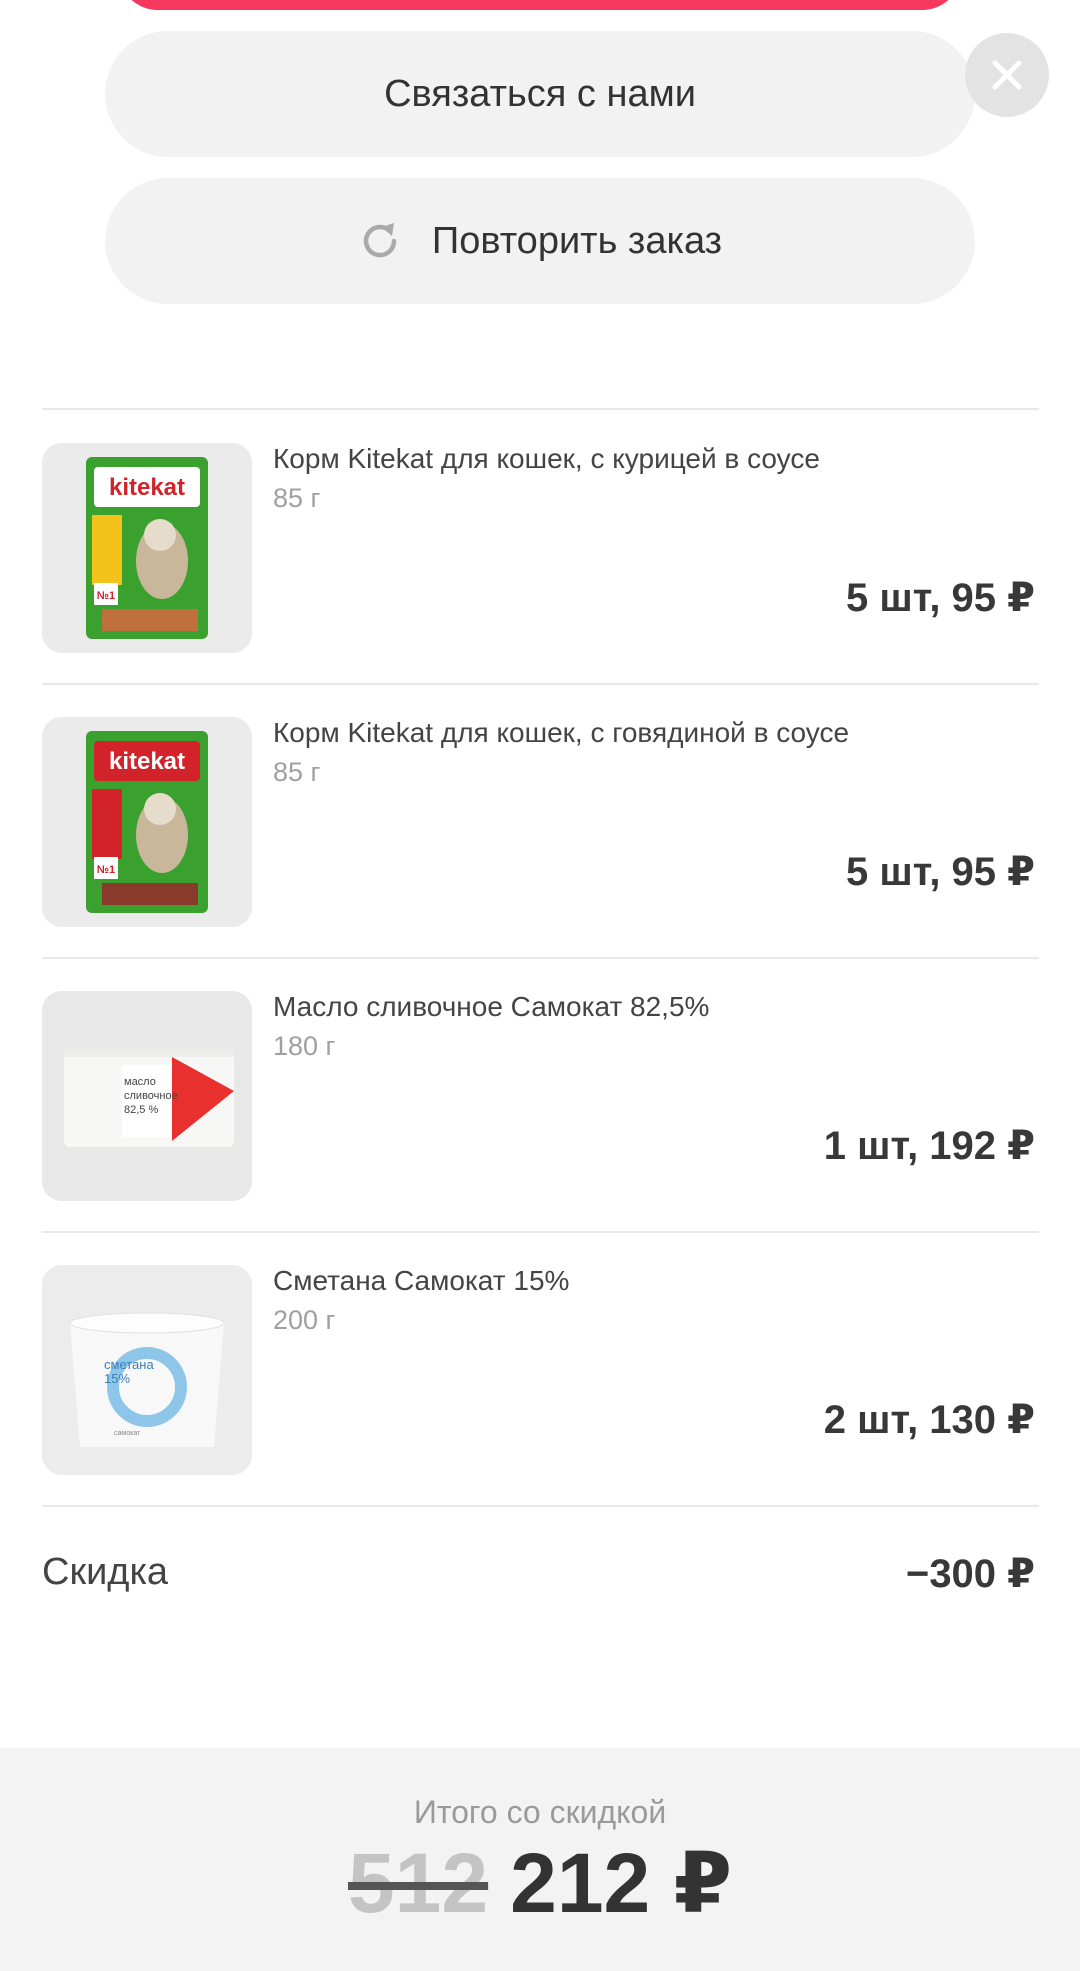  Describe the element at coordinates (105, 1572) in the screenshot. I see `discount-label: Скидка` at that location.